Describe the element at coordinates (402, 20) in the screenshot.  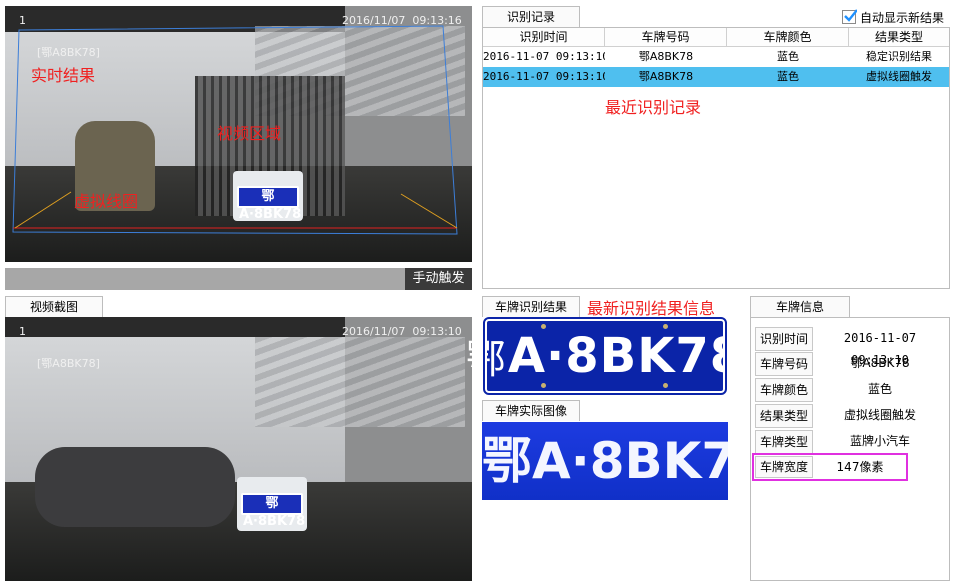
I see `live-timestamp: 2016/11/07 09:13:16` at that location.